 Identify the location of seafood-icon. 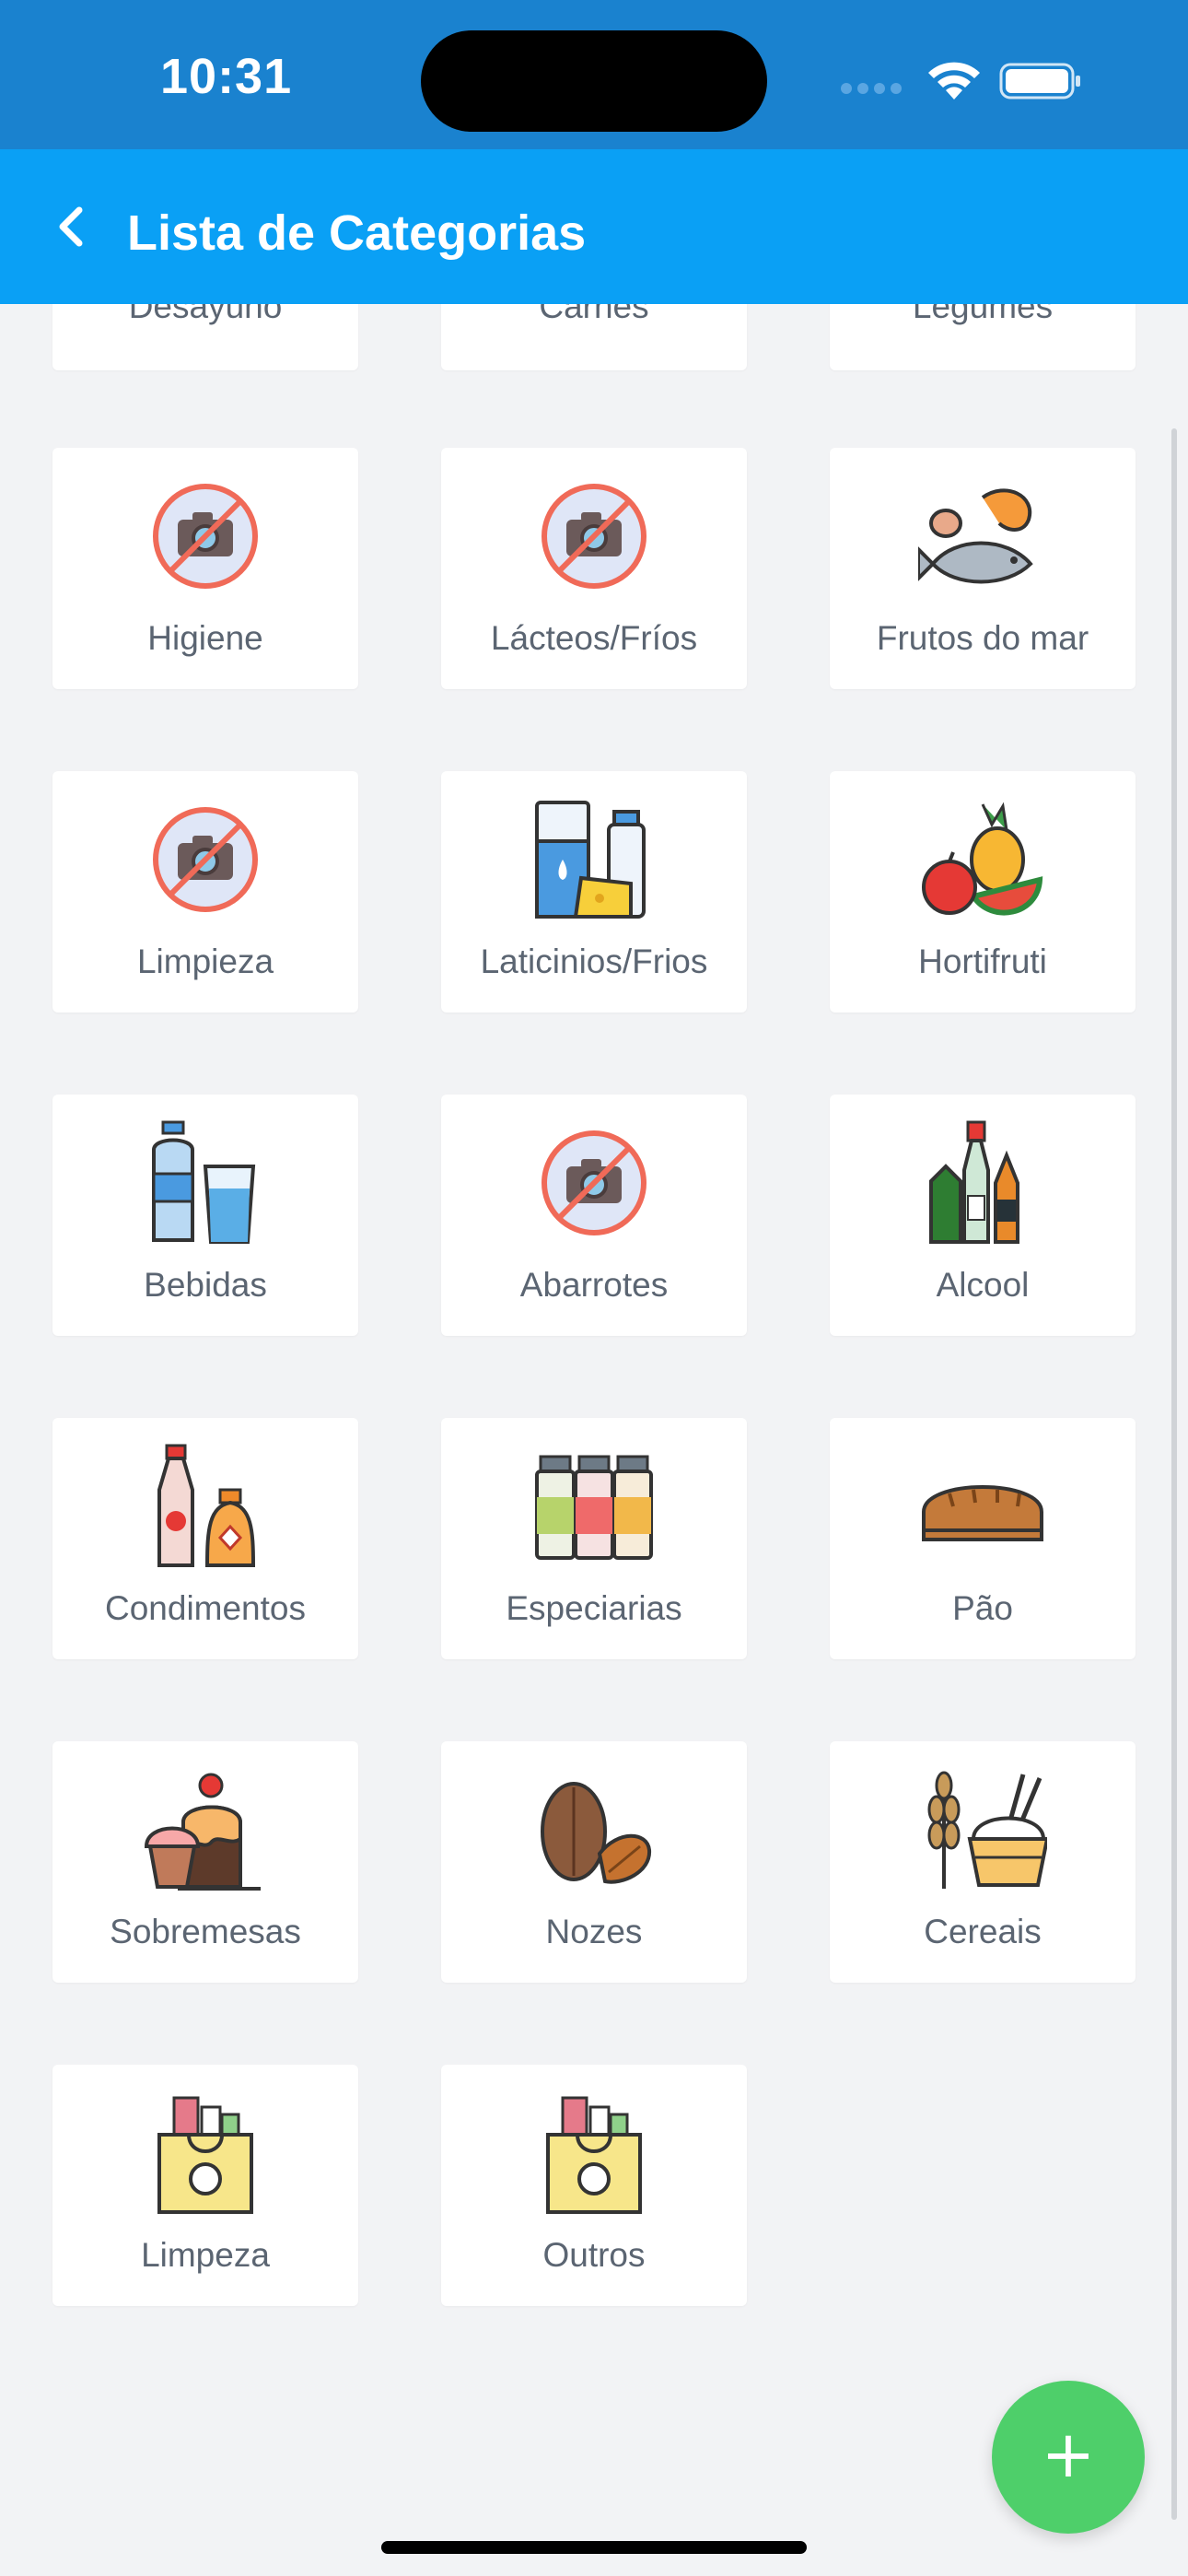
(982, 536).